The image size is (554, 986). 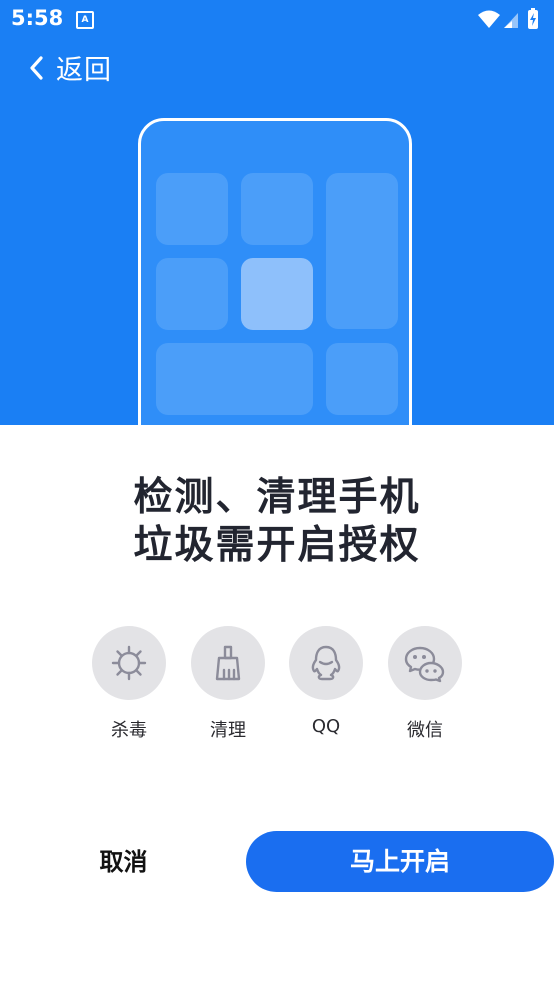 What do you see at coordinates (425, 730) in the screenshot?
I see `feature-label: 微信` at bounding box center [425, 730].